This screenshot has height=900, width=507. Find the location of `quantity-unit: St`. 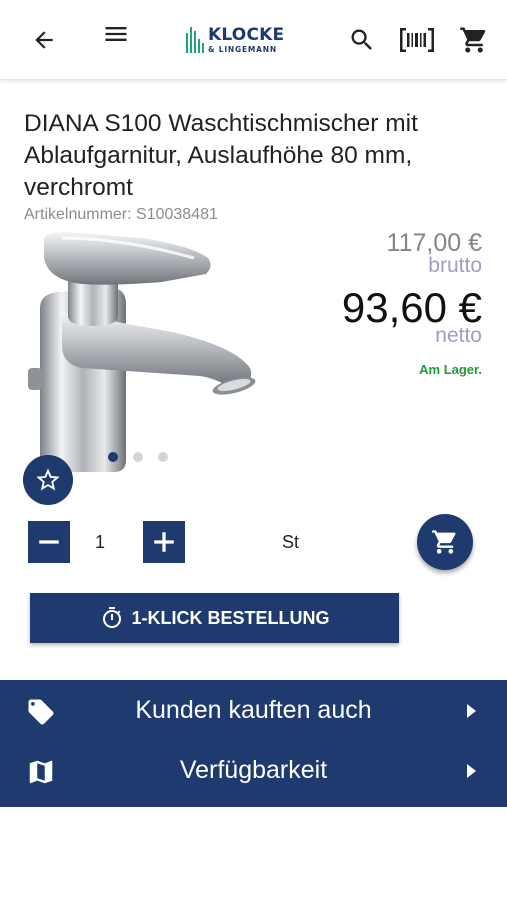

quantity-unit: St is located at coordinates (291, 542).